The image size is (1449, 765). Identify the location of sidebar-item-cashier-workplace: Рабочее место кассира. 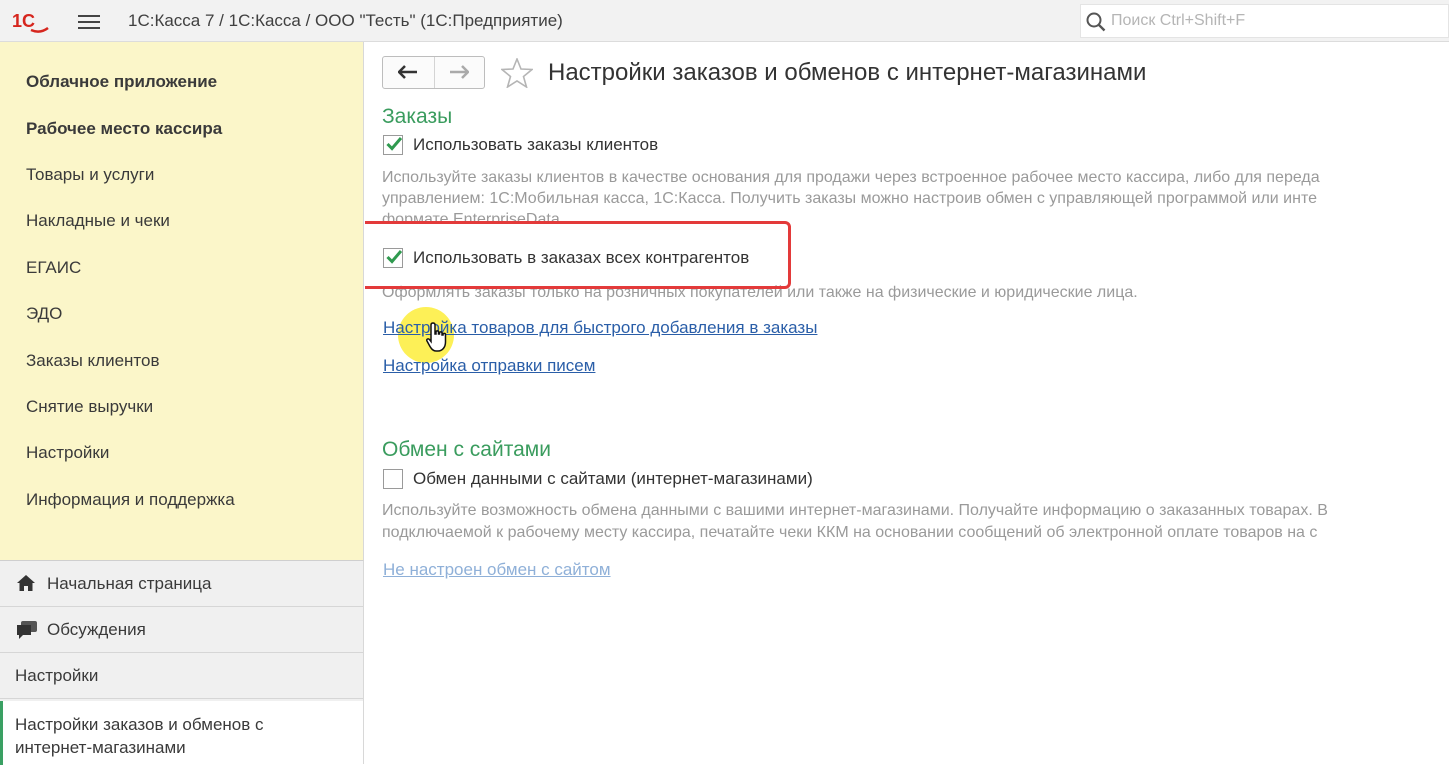
(124, 129).